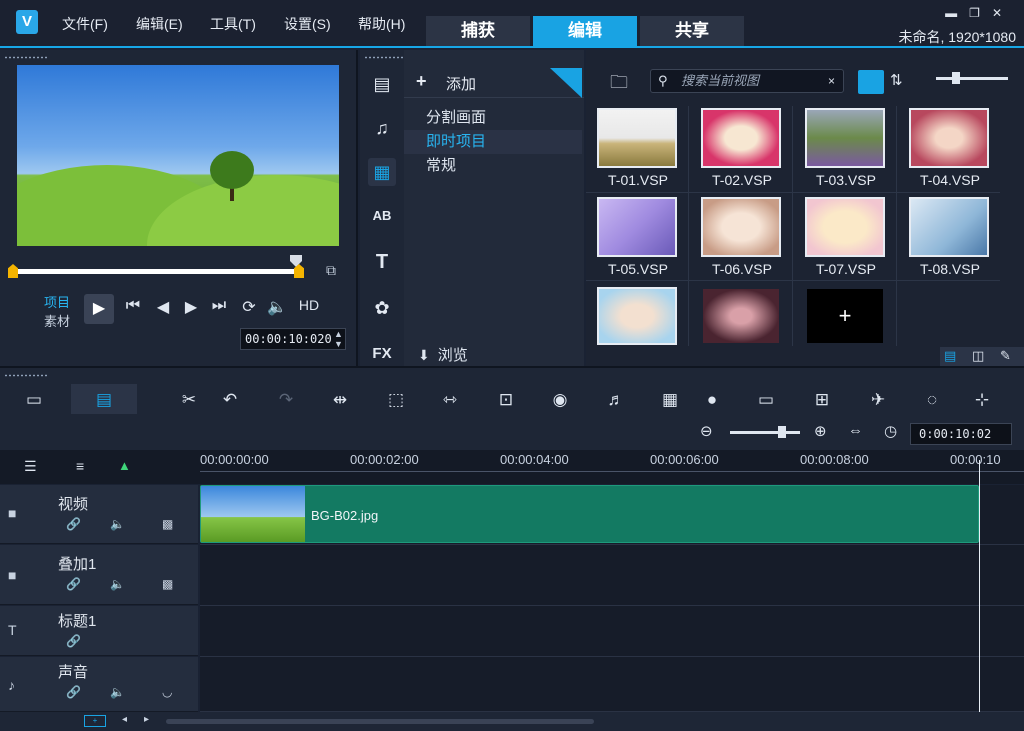  Describe the element at coordinates (159, 24) in the screenshot. I see `menu-edit: 编辑(E)` at that location.